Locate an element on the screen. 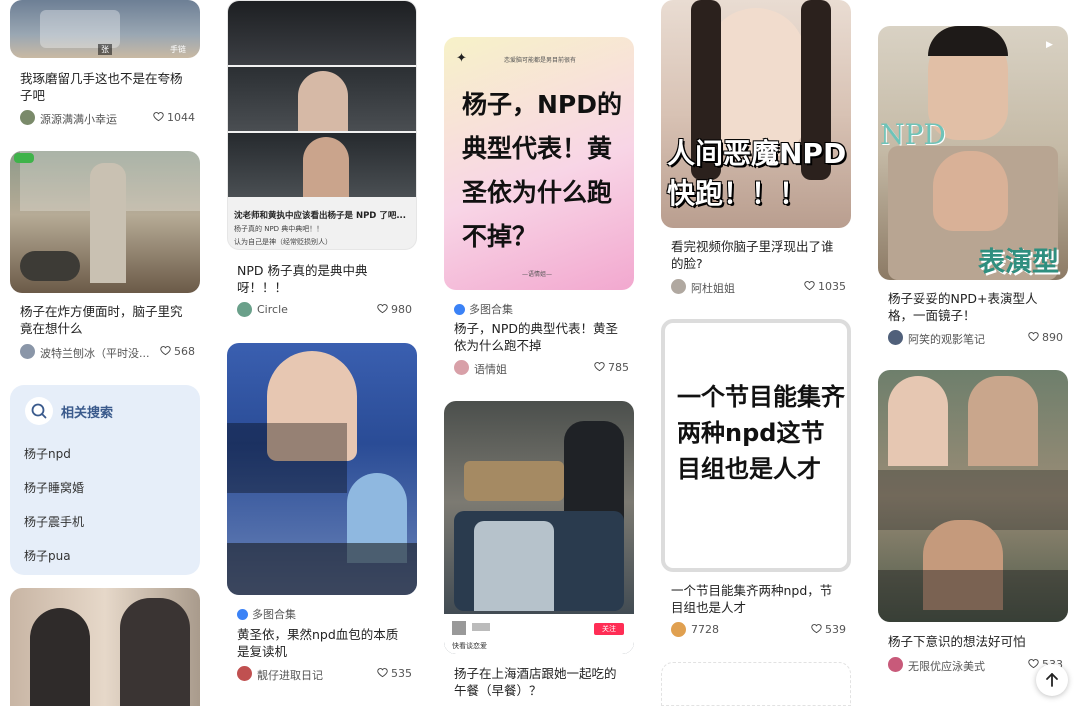  cover-overlay-npd: NPD is located at coordinates (913, 134).